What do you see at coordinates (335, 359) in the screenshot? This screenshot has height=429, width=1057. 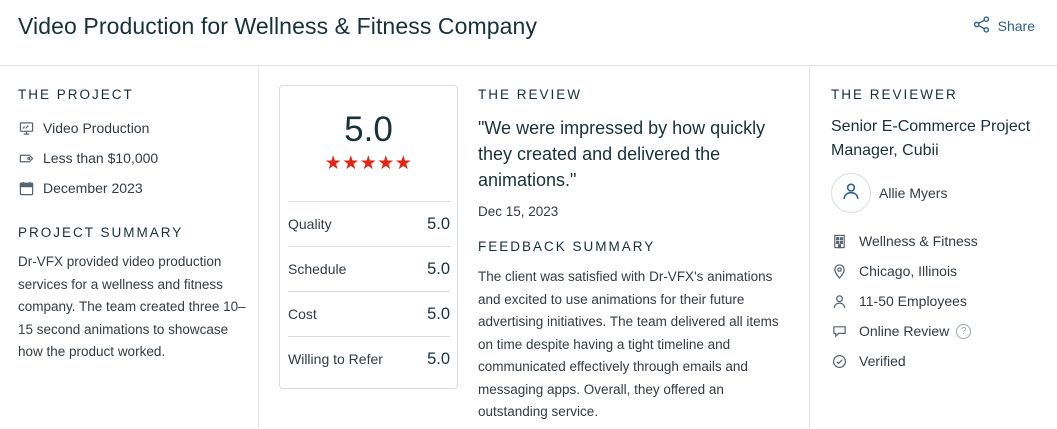 I see `rating-label: Willing to Refer` at bounding box center [335, 359].